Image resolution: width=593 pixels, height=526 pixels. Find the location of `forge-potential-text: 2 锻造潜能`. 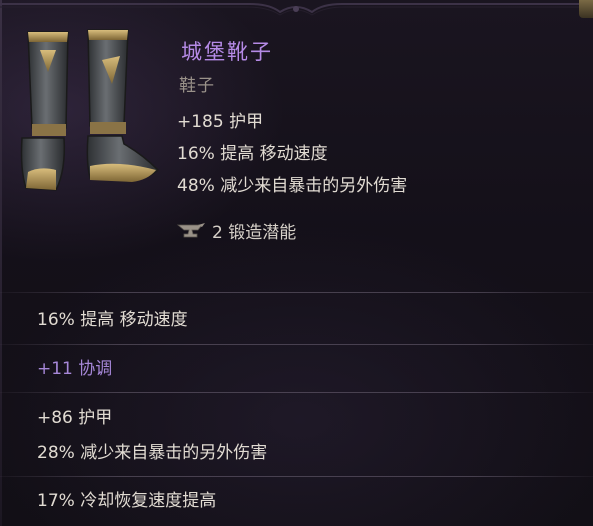

forge-potential-text: 2 锻造潜能 is located at coordinates (254, 232).